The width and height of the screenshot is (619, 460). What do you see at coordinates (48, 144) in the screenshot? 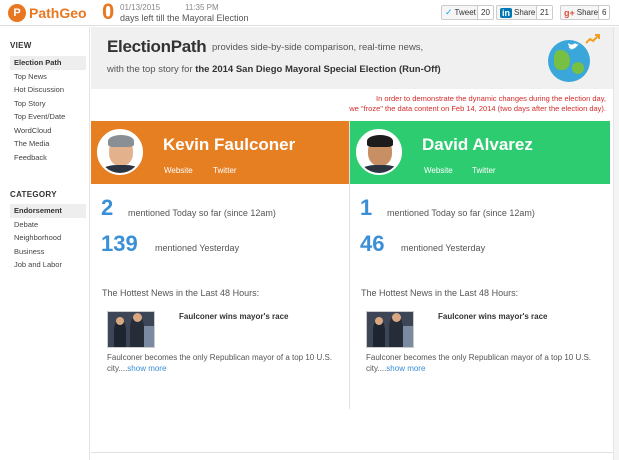
I see `view-item-the-media: The Media` at bounding box center [48, 144].